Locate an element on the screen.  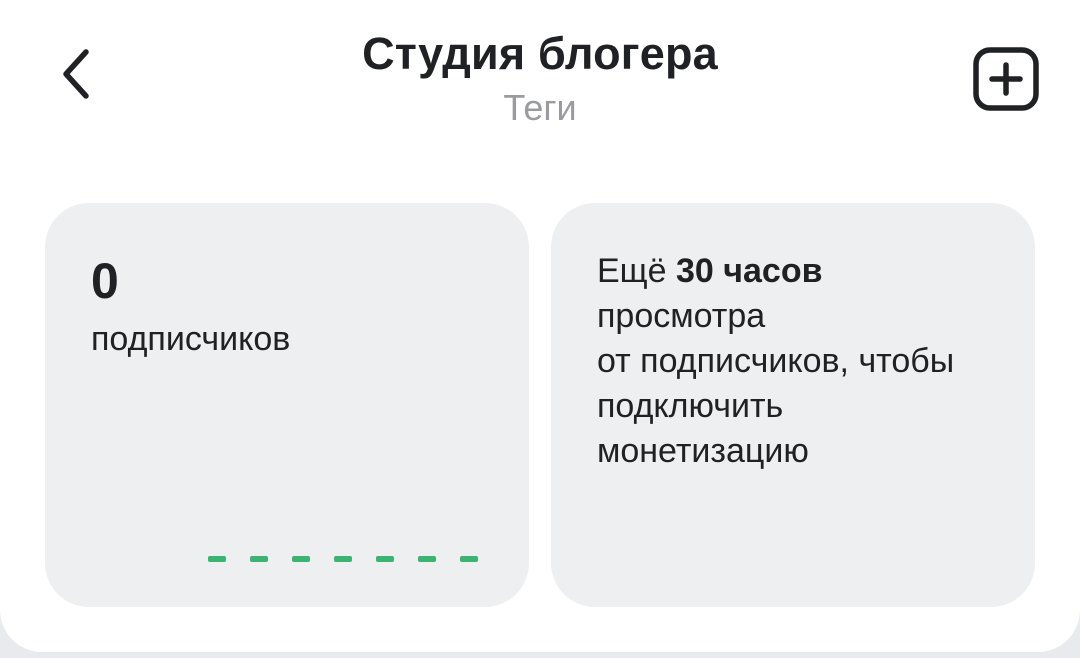
plus-square-icon is located at coordinates (1006, 79).